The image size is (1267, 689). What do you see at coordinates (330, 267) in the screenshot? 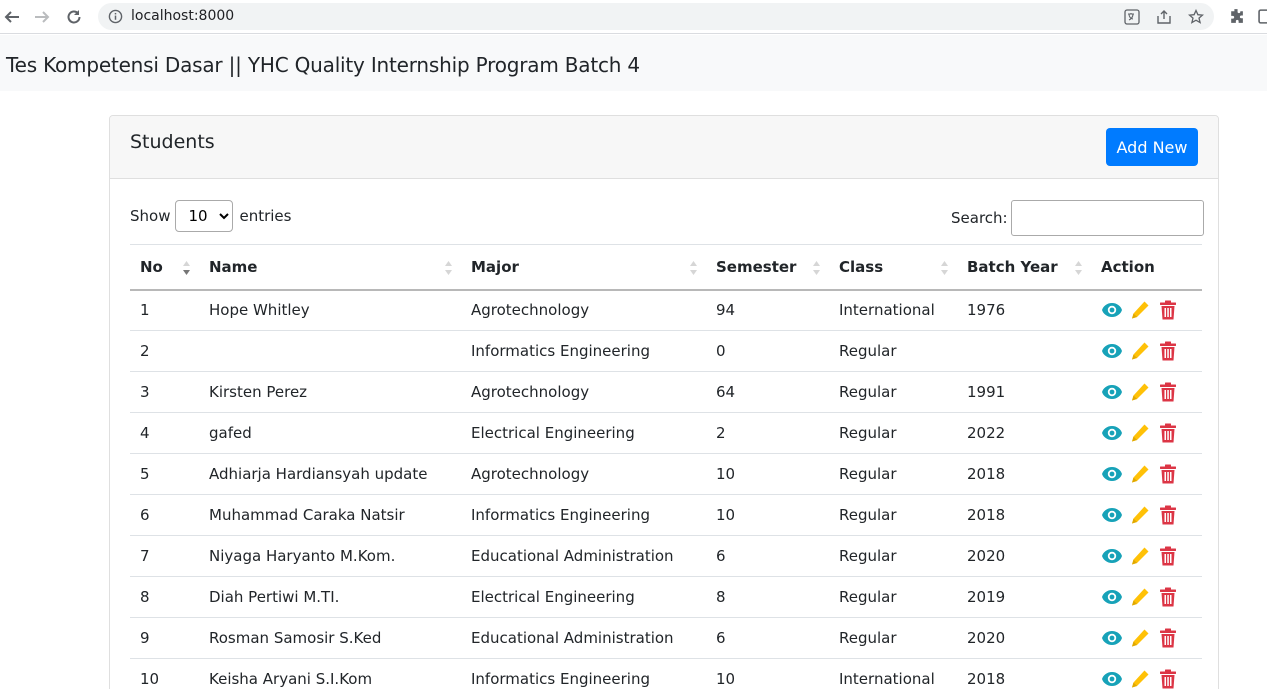
I see `column-header-name: Name` at bounding box center [330, 267].